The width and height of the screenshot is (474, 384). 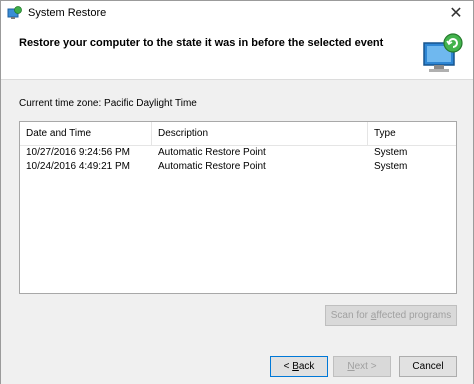 What do you see at coordinates (443, 54) in the screenshot?
I see `computer-restore-icon` at bounding box center [443, 54].